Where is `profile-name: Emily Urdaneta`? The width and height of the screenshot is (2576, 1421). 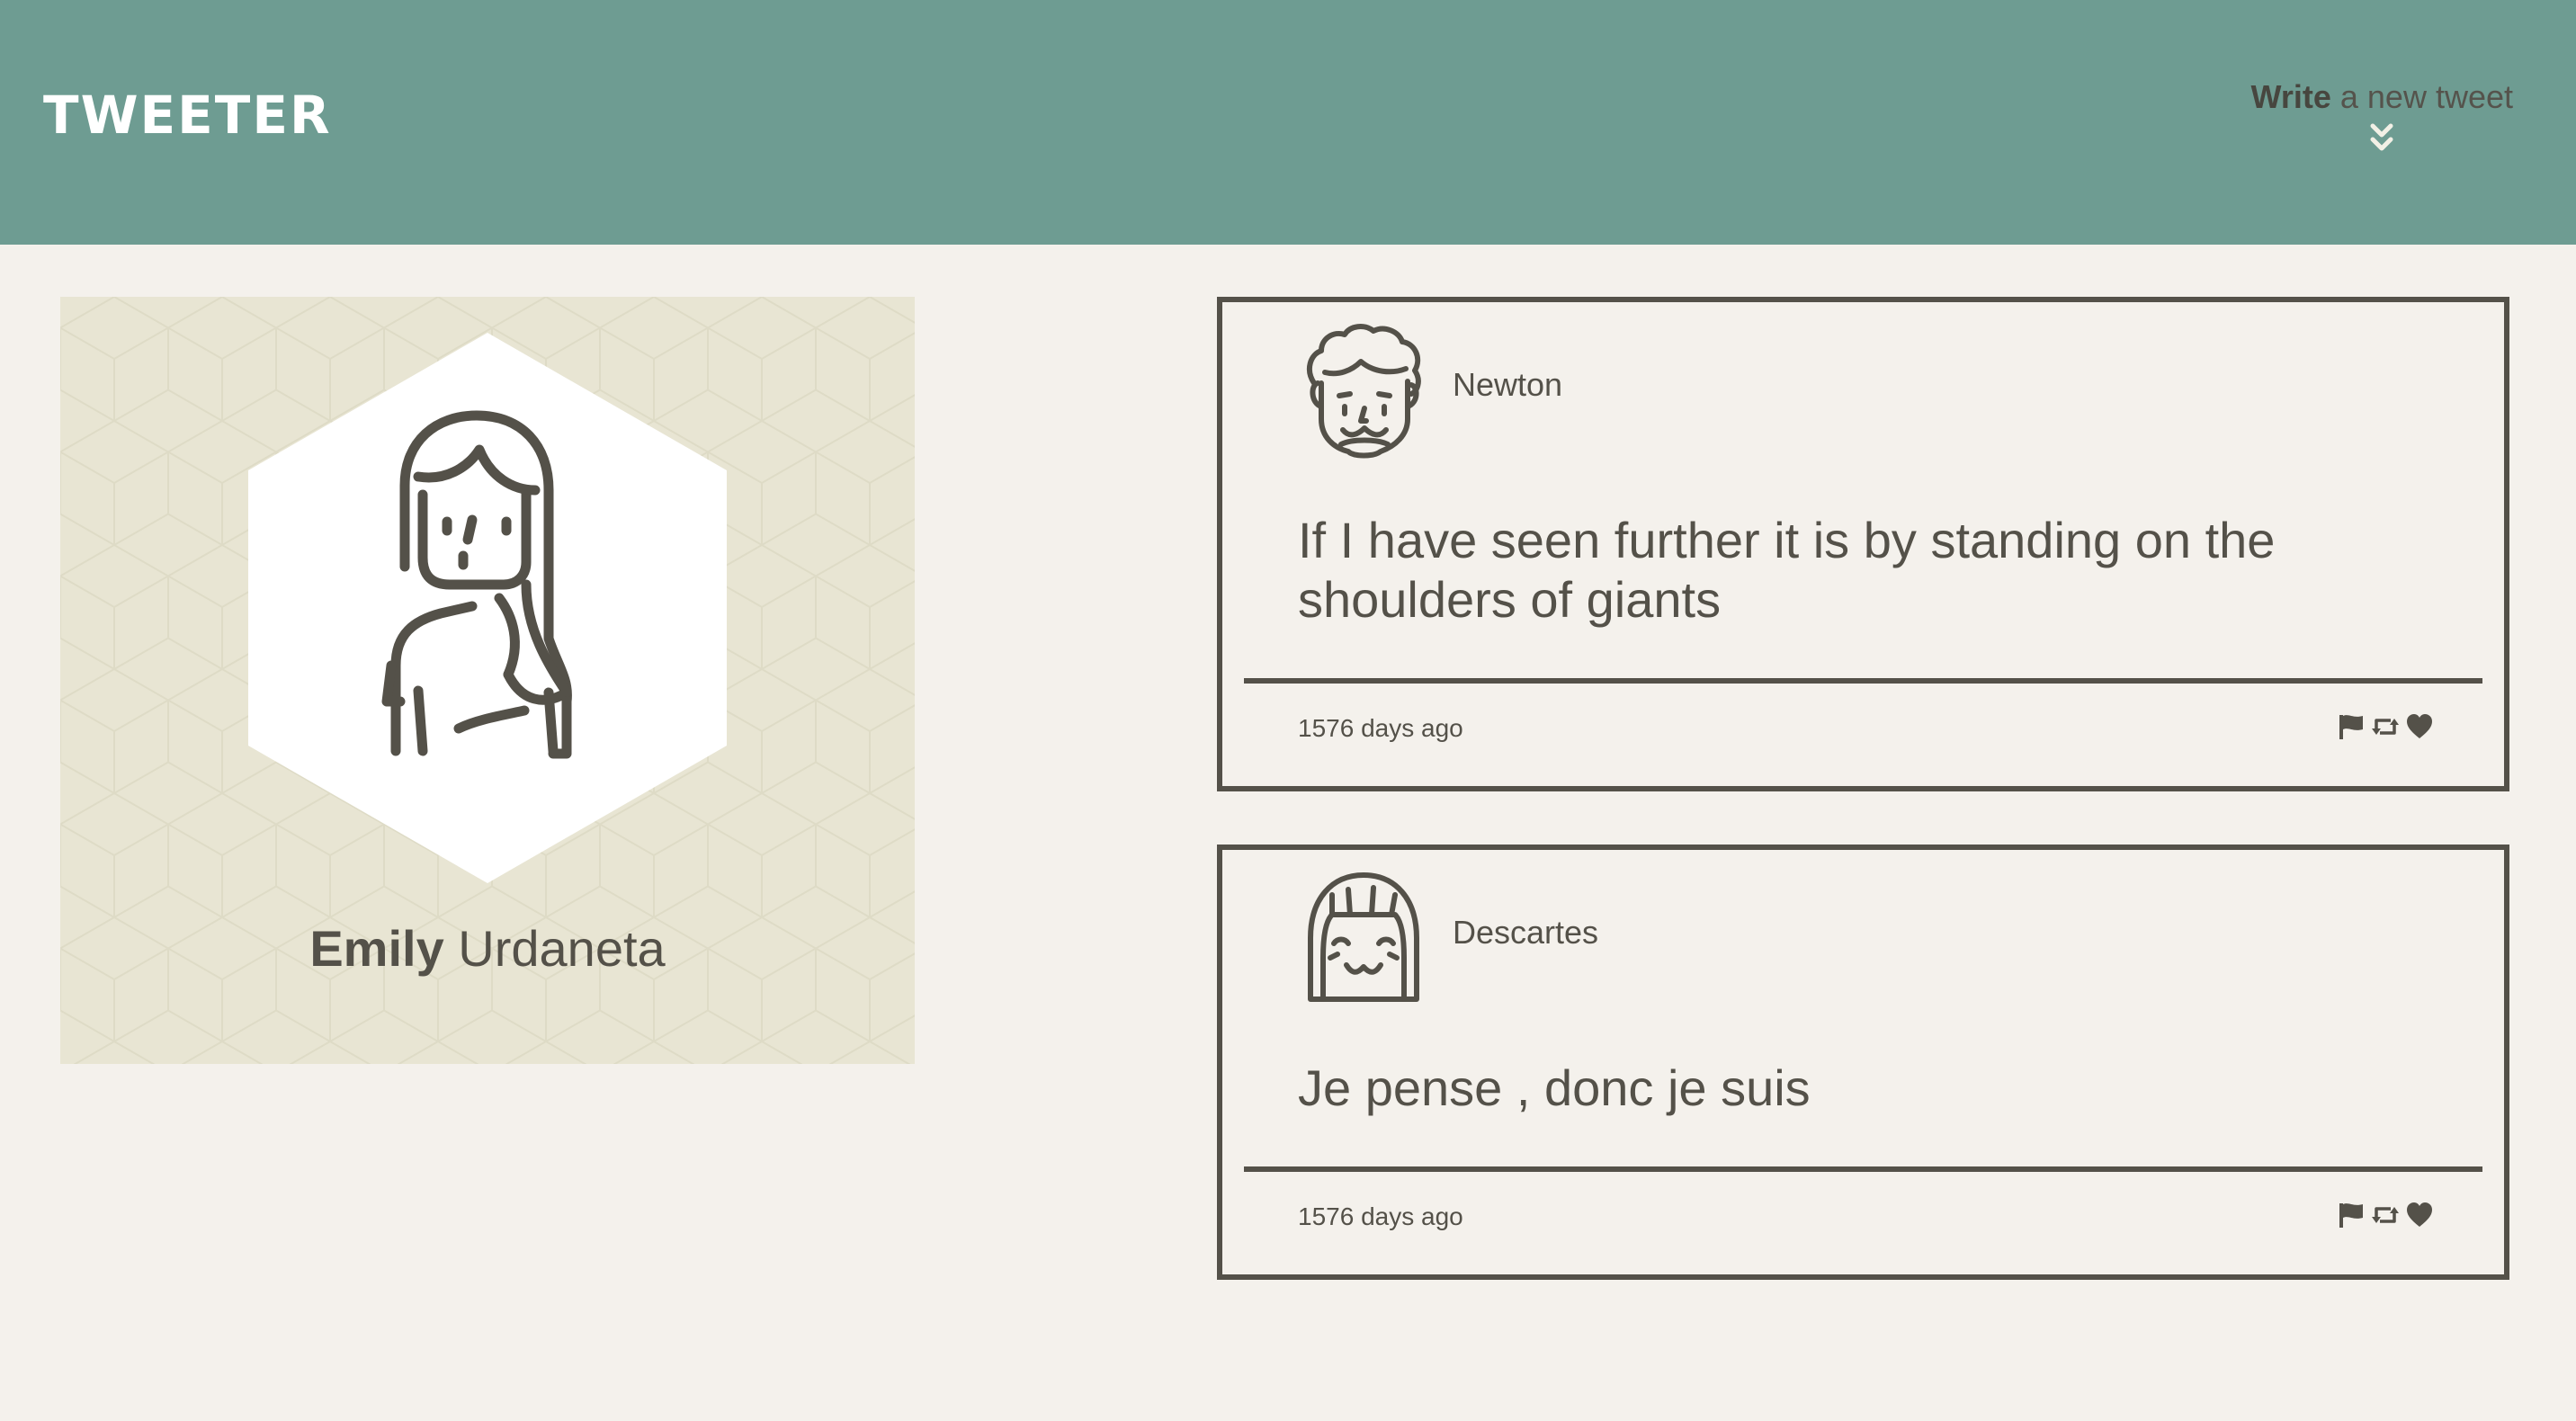
profile-name: Emily Urdaneta is located at coordinates (487, 948).